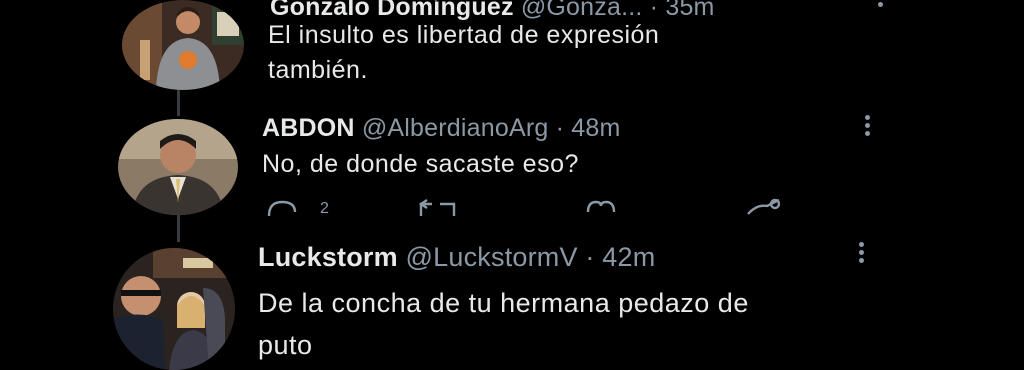 This screenshot has width=1024, height=370. Describe the element at coordinates (464, 35) in the screenshot. I see `tweet-text-line: El insulto es libertad de expresión` at that location.